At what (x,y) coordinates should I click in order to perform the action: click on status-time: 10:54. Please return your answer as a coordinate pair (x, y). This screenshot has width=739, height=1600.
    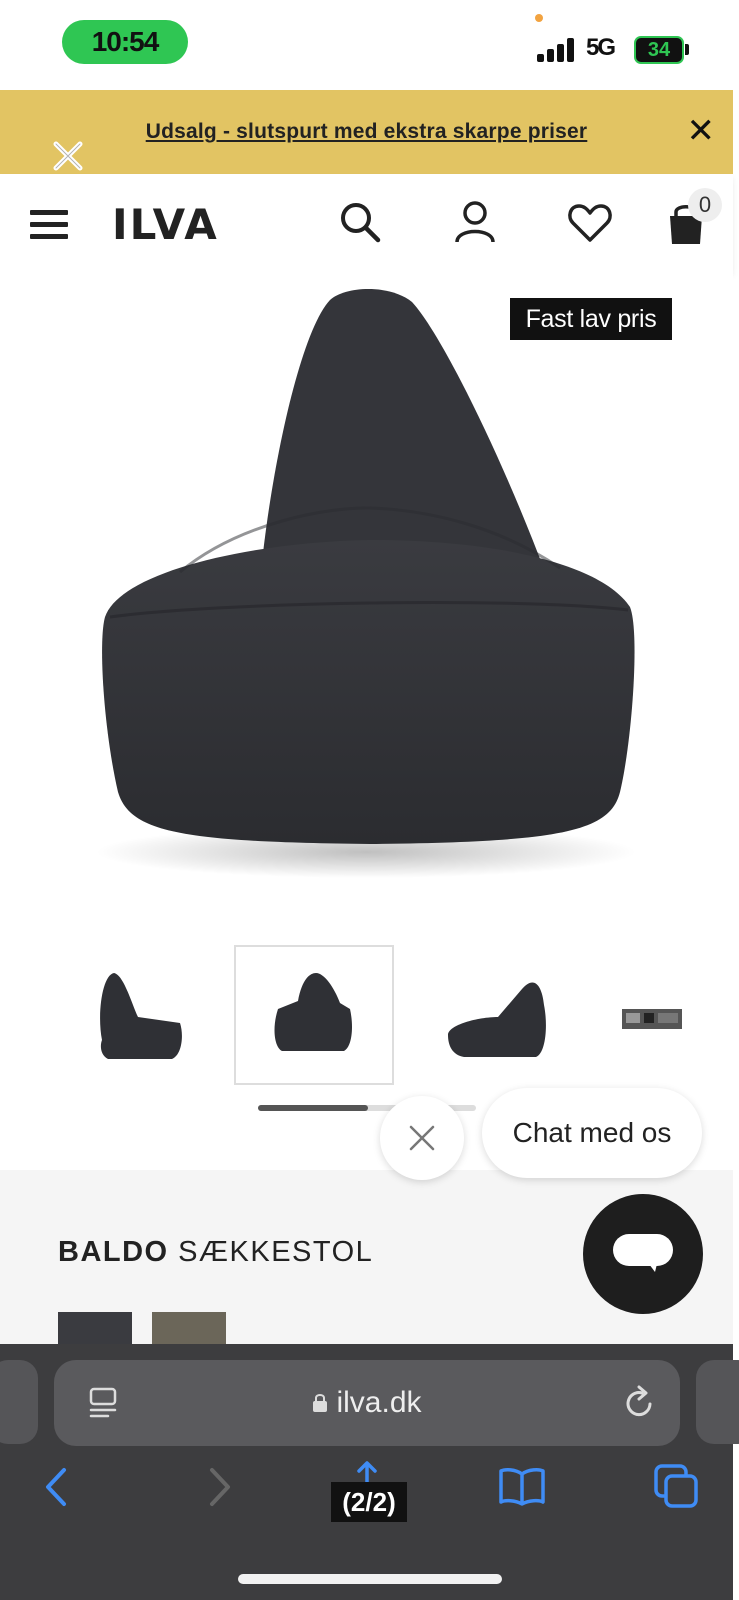
    Looking at the image, I should click on (125, 42).